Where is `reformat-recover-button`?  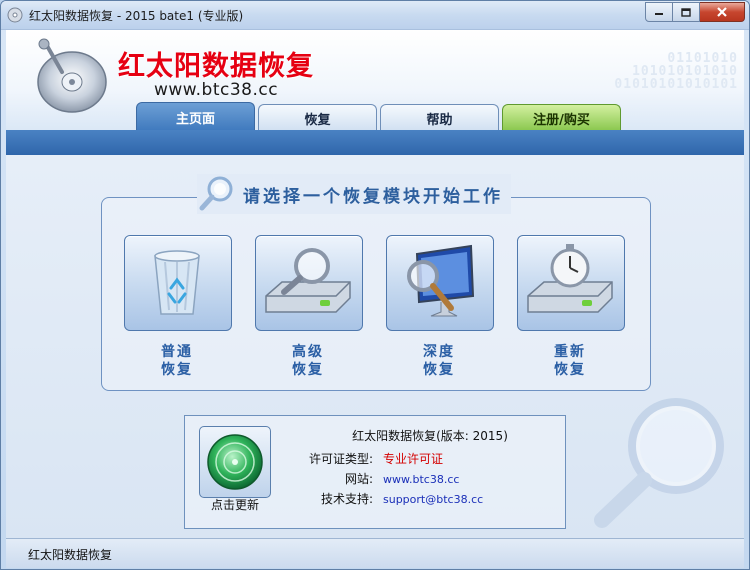
reformat-recover-button is located at coordinates (571, 283).